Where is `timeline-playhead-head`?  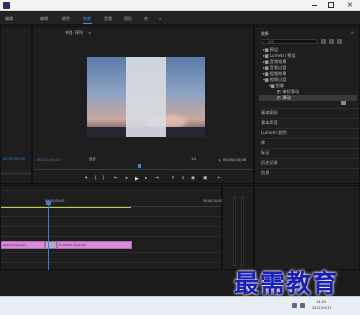 timeline-playhead-head is located at coordinates (48, 203).